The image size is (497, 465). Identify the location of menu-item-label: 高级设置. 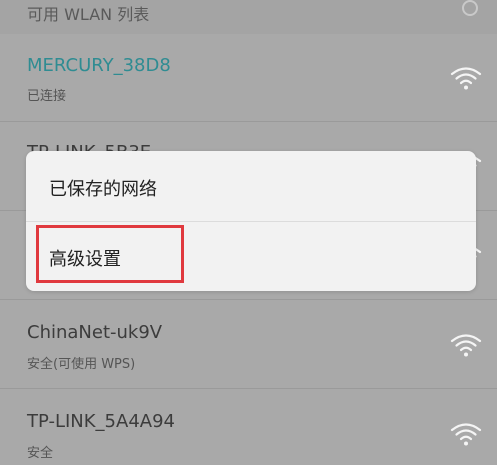
(85, 259).